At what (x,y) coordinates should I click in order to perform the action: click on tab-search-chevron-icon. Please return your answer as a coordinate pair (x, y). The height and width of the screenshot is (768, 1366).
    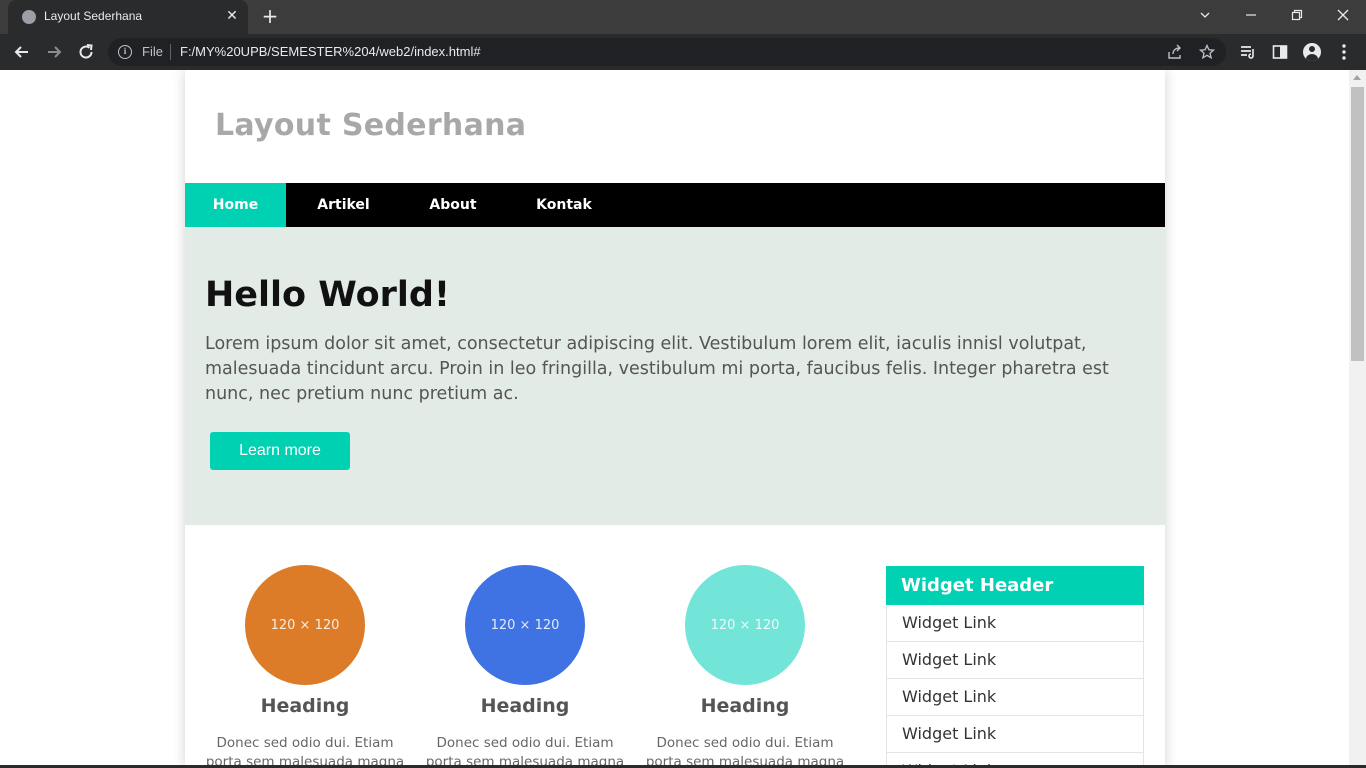
    Looking at the image, I should click on (1205, 15).